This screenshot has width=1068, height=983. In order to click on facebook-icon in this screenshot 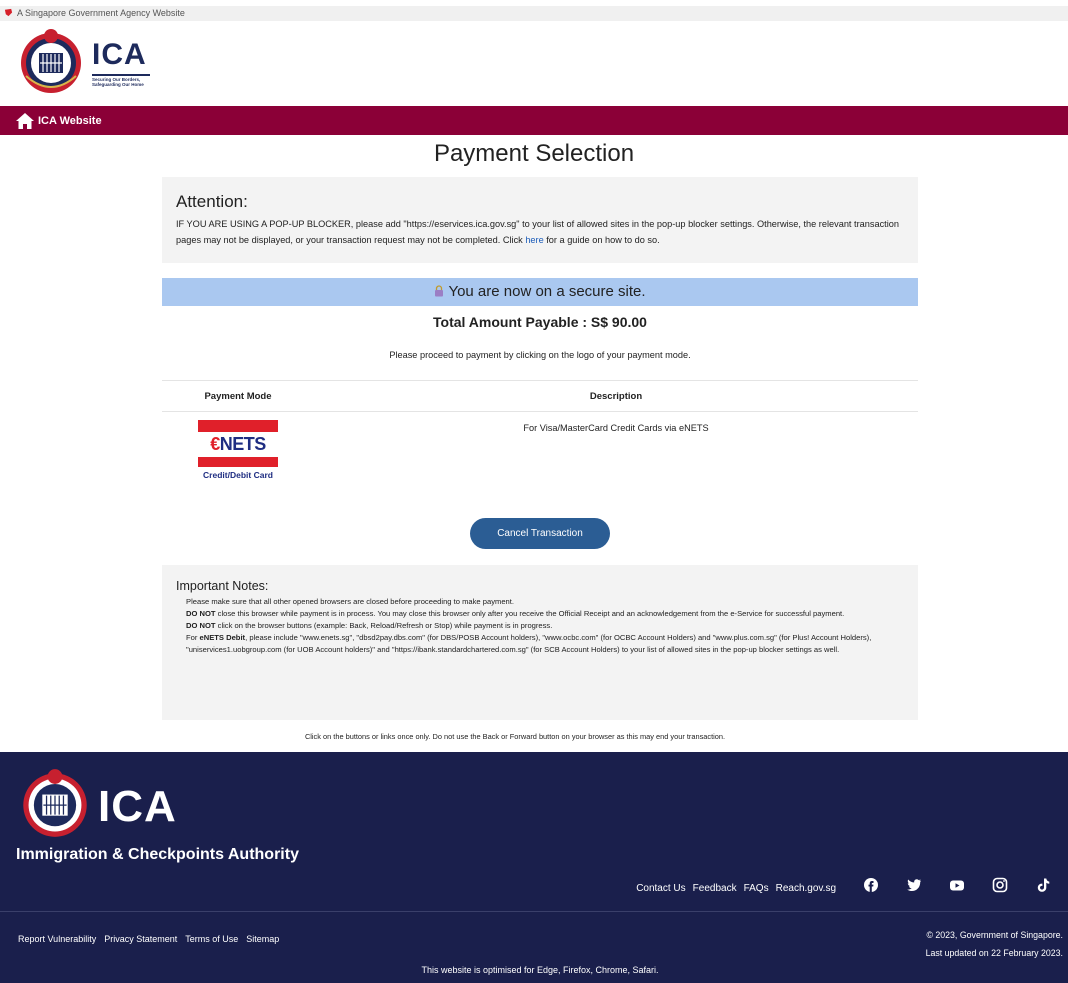, I will do `click(871, 885)`.